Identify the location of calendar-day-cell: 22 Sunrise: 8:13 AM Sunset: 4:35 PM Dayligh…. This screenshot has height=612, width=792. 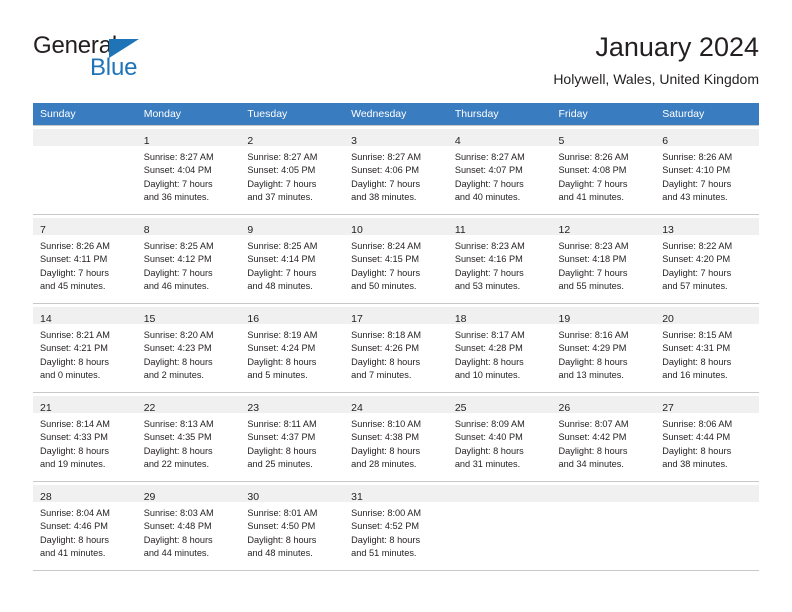
(188, 437).